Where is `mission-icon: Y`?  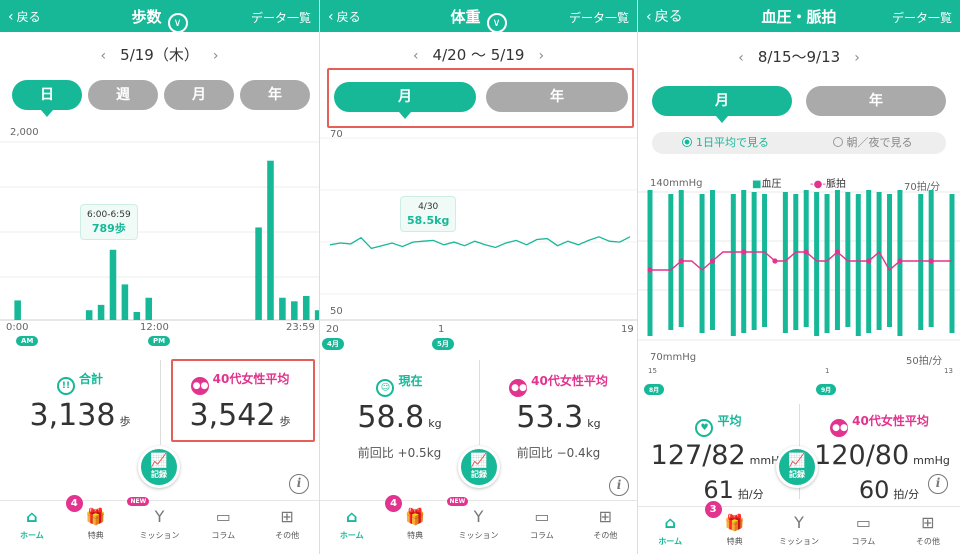
mission-icon: Y is located at coordinates (478, 516).